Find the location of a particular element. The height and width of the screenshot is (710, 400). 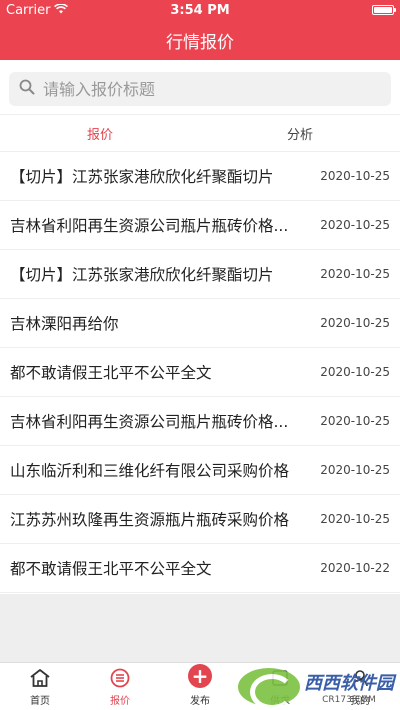

nav-bar: 行情报价 is located at coordinates (200, 40).